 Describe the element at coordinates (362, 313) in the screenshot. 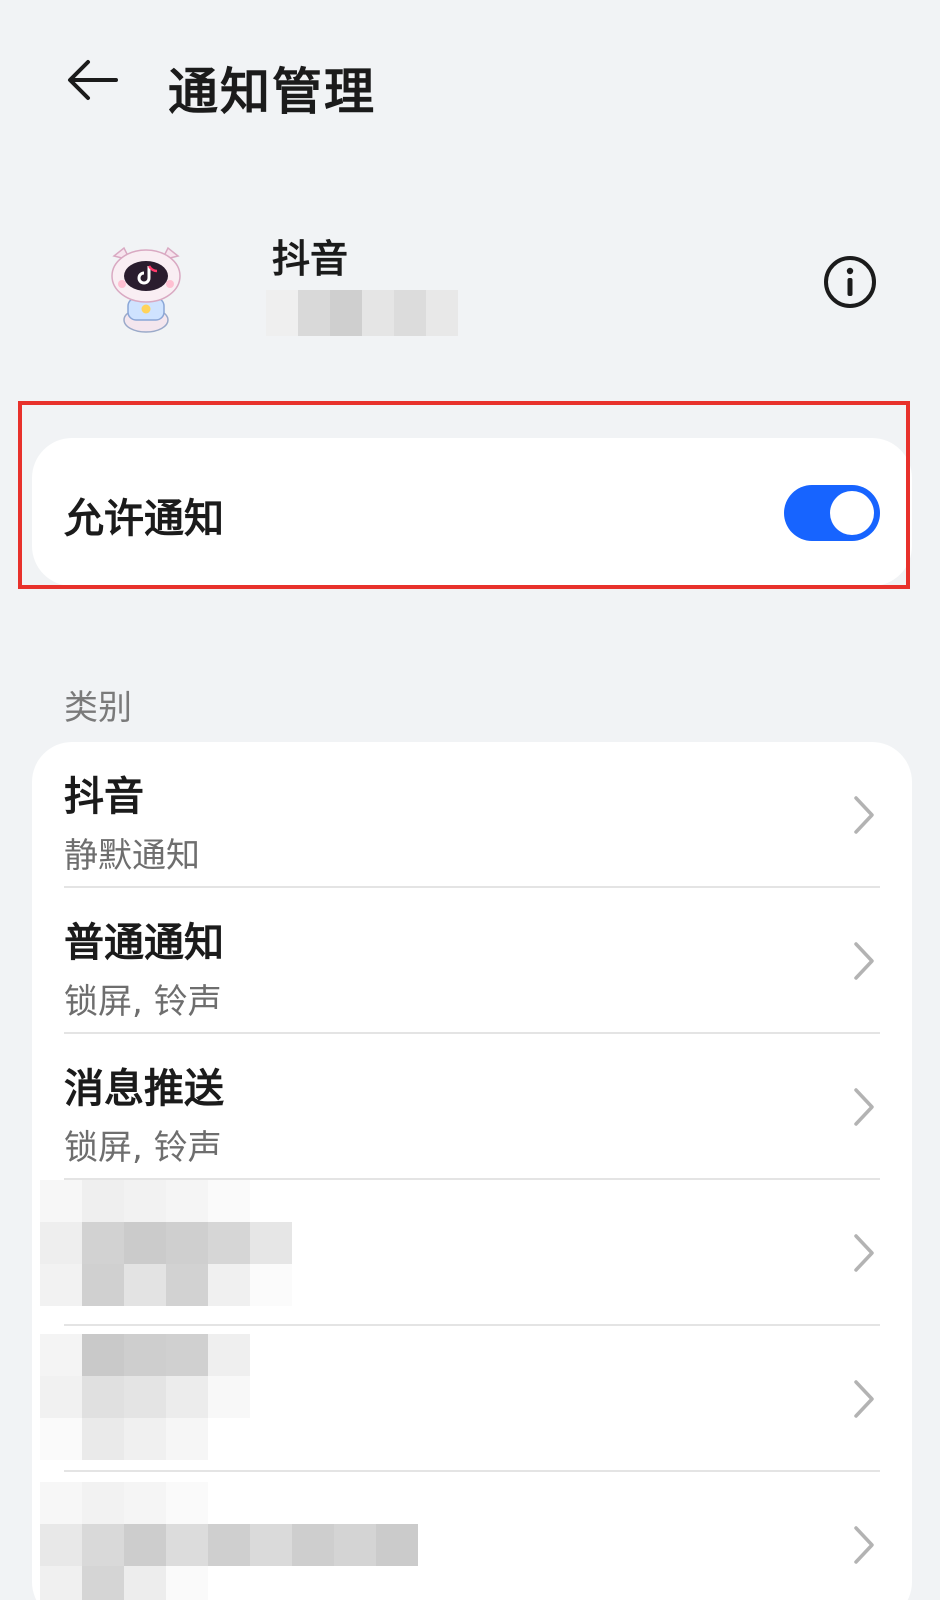

I see `app-subtitle-blurred` at that location.